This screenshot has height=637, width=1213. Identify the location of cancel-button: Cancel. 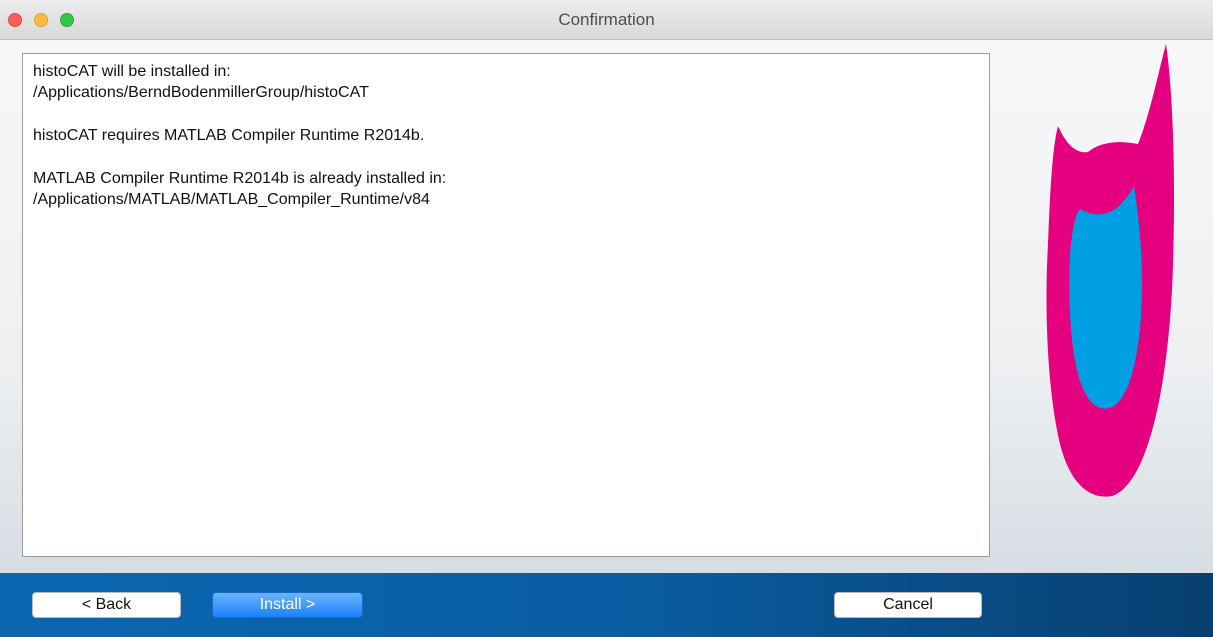
(908, 605).